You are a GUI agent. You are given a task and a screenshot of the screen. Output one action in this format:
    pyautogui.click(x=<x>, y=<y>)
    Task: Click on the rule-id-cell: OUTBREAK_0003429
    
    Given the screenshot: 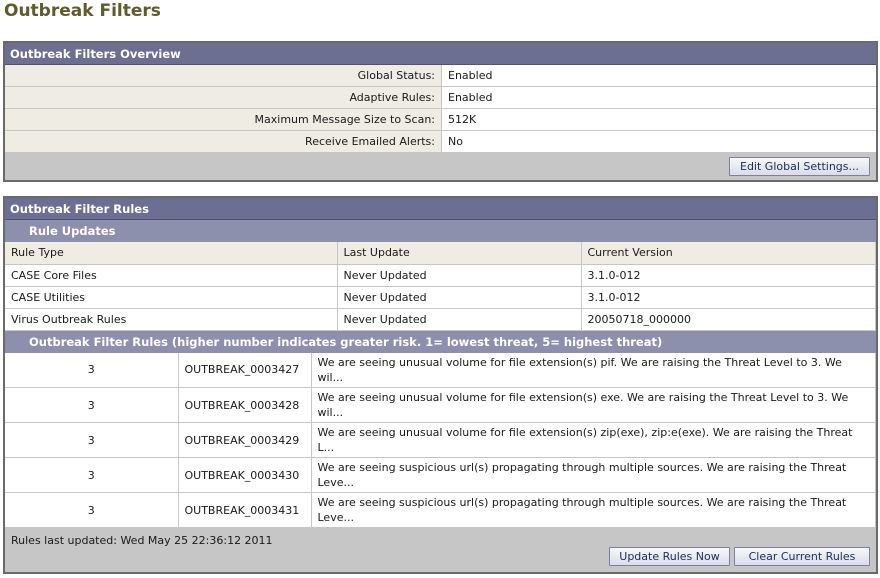 What is the action you would take?
    pyautogui.click(x=245, y=440)
    